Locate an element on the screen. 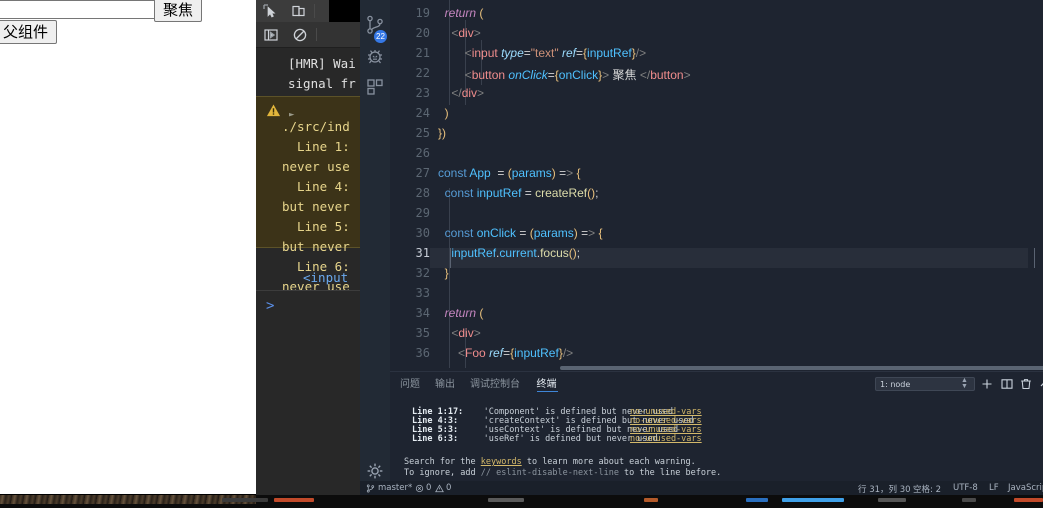 The width and height of the screenshot is (1043, 508). hmr-line-1: [HMR] Wai is located at coordinates (322, 63).